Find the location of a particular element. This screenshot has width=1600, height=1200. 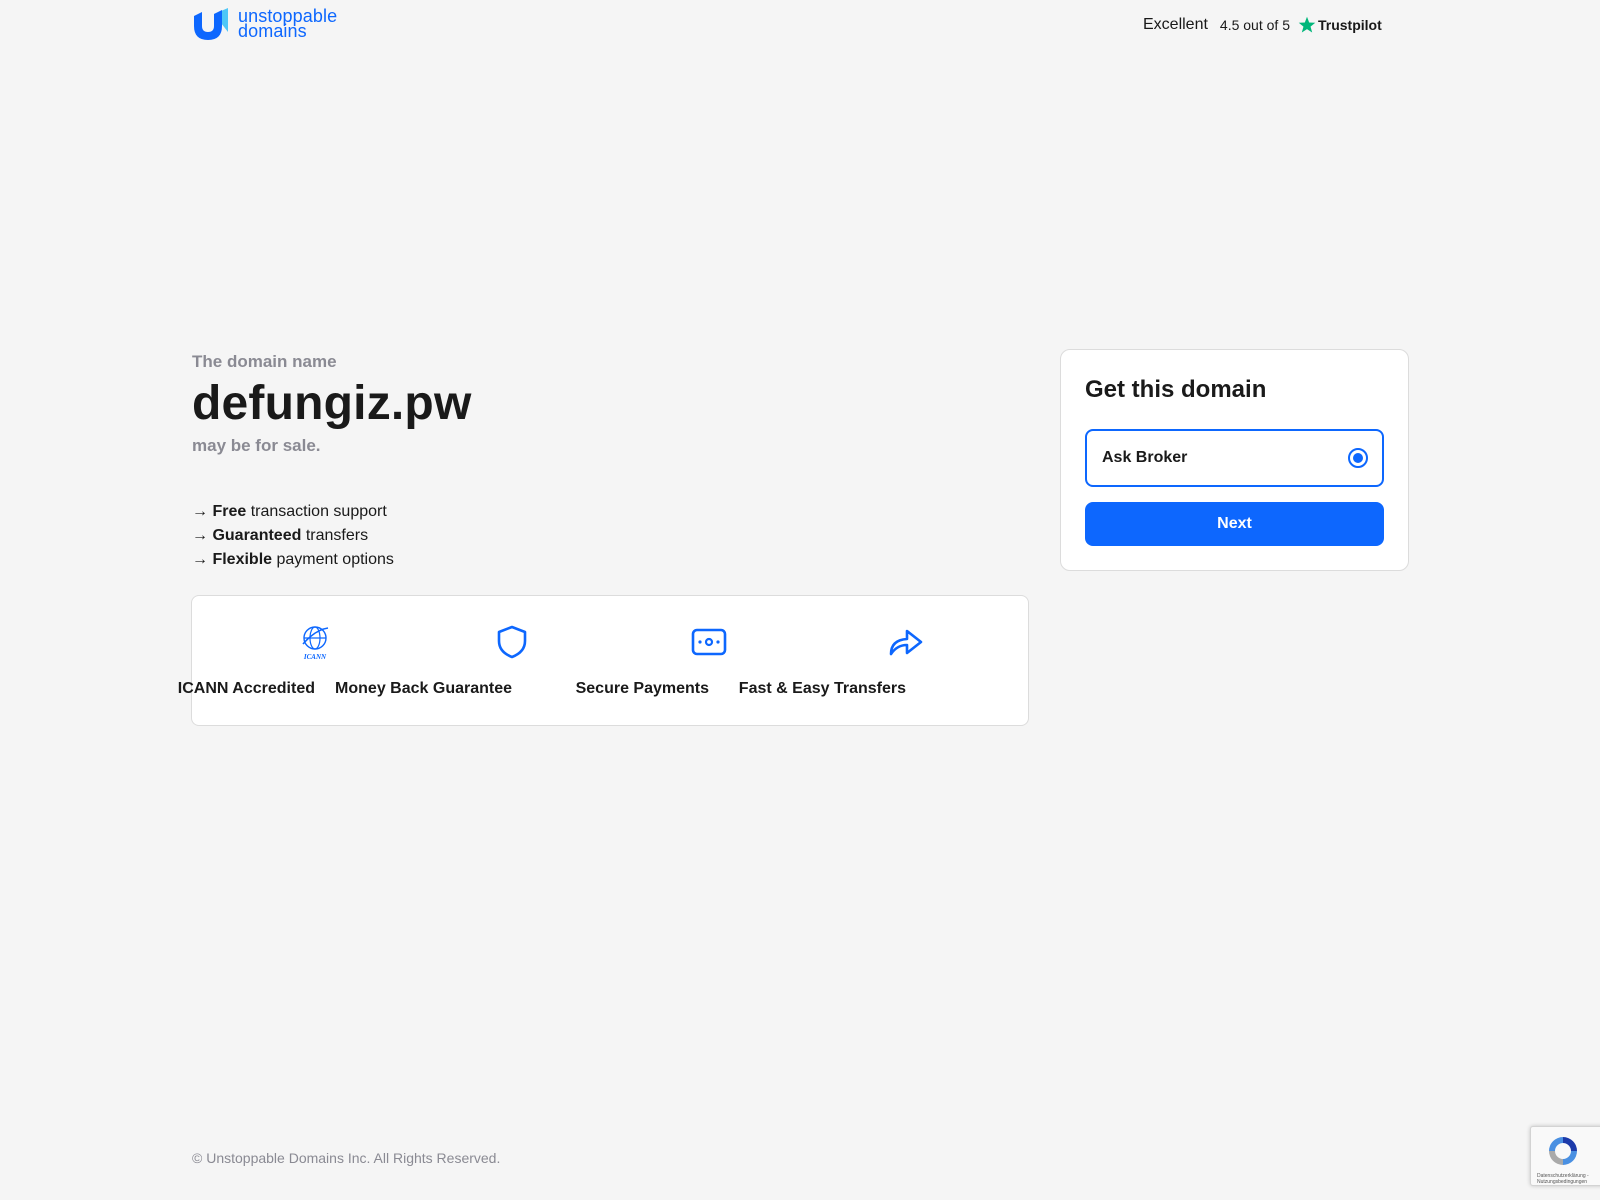

logo-wordmark: unstoppable domains is located at coordinates (287, 24).